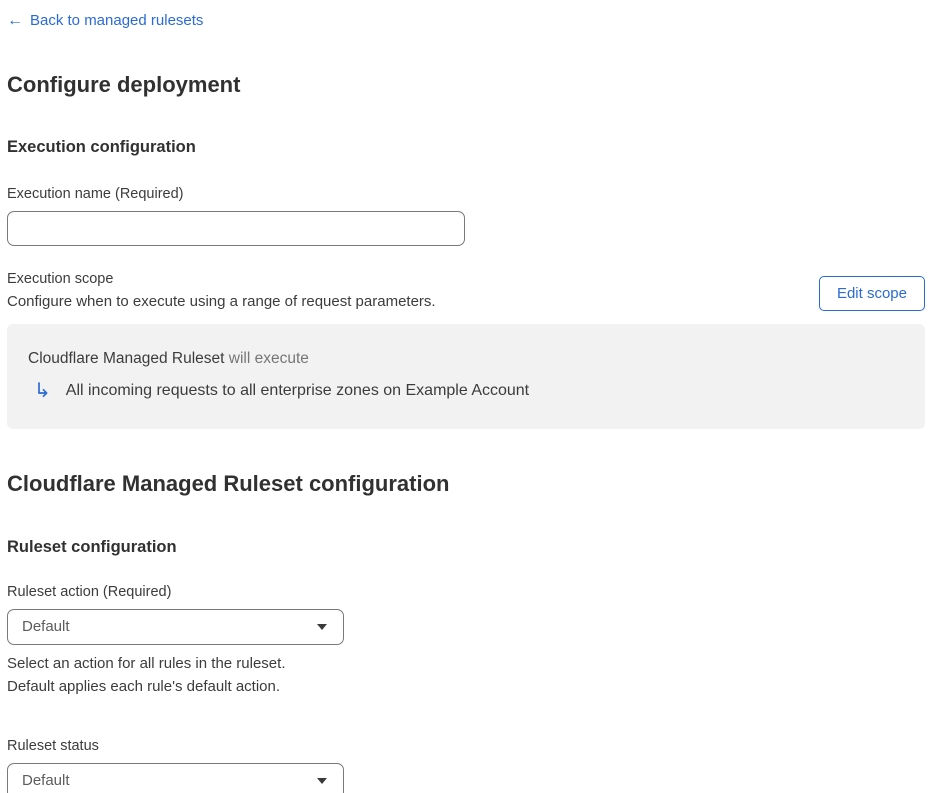 The height and width of the screenshot is (793, 931). I want to click on edit-scope-button: Edit scope, so click(871, 293).